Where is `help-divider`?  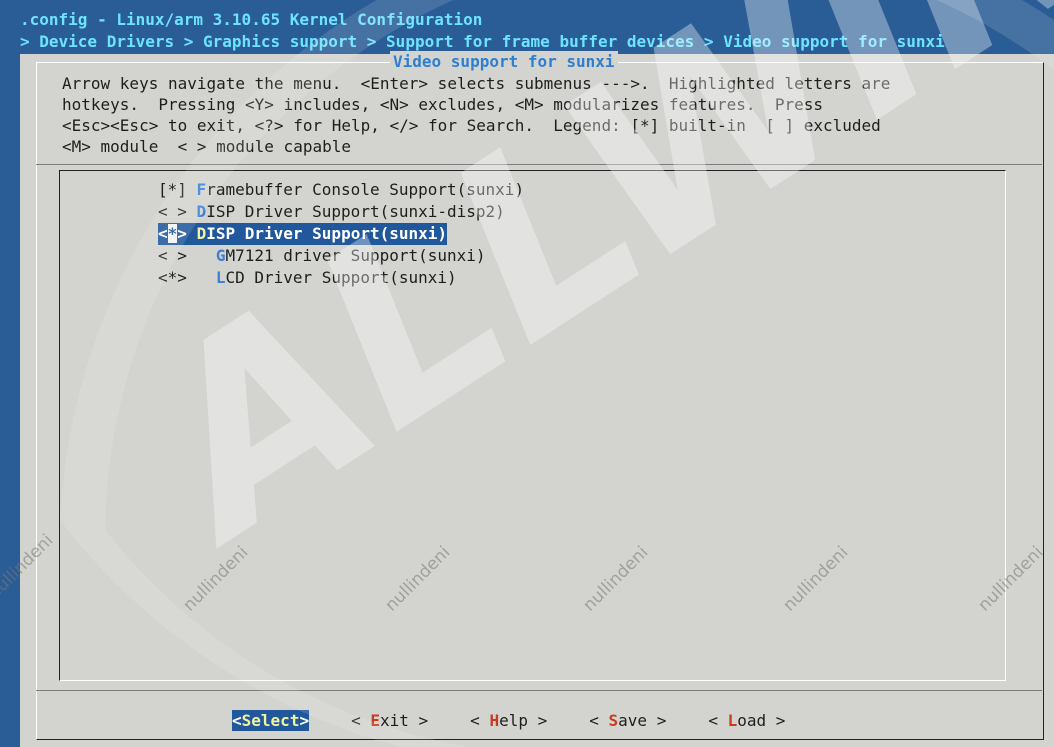 help-divider is located at coordinates (539, 164).